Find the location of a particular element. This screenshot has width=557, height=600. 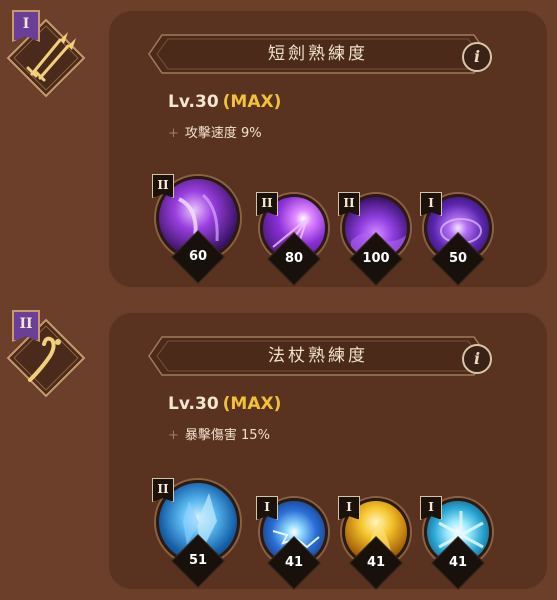

skill-count: 50 is located at coordinates (458, 258).